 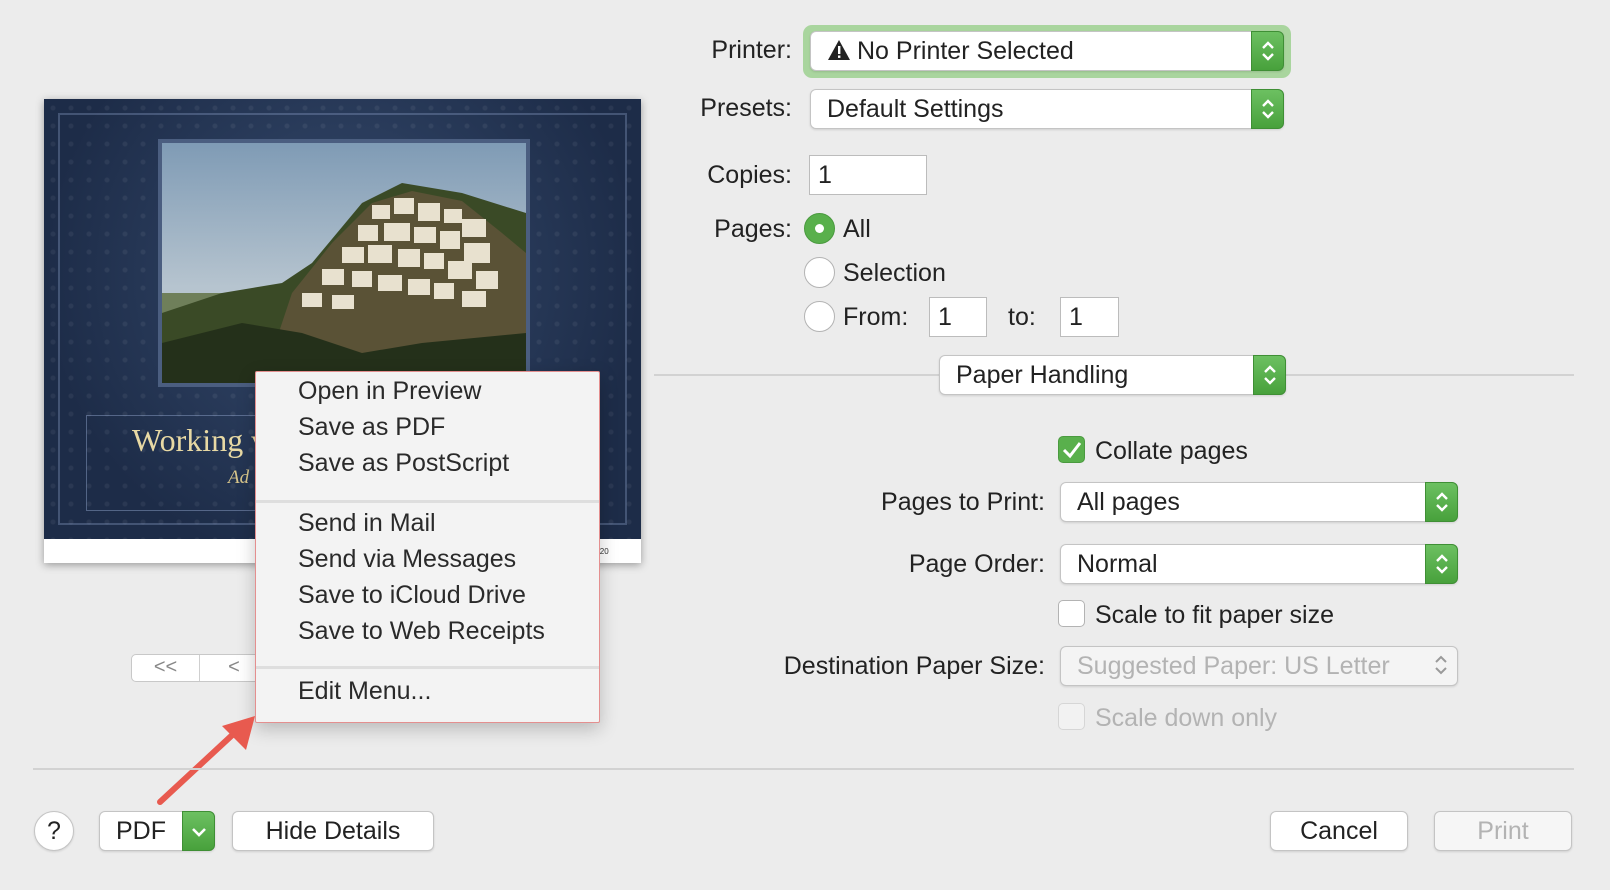 I want to click on printer-popup: No Printer Selected, so click(x=1047, y=51).